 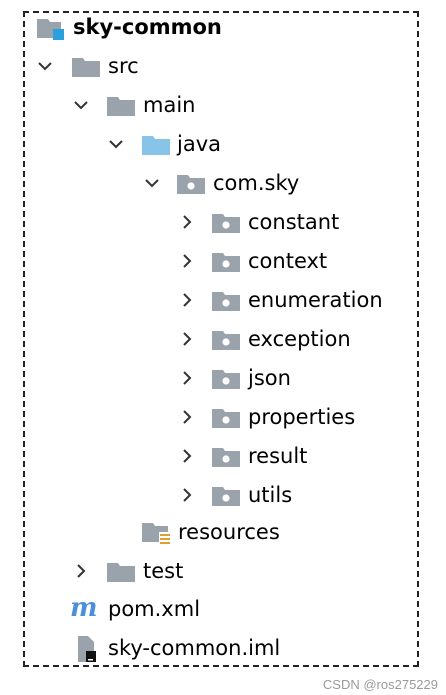 I want to click on tree-label-subpackage: constant, so click(x=294, y=222).